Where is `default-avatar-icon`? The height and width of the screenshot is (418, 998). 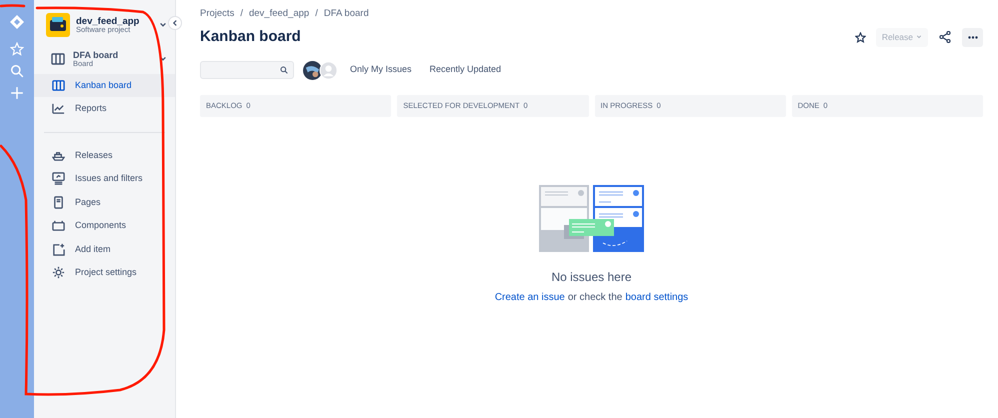 default-avatar-icon is located at coordinates (328, 70).